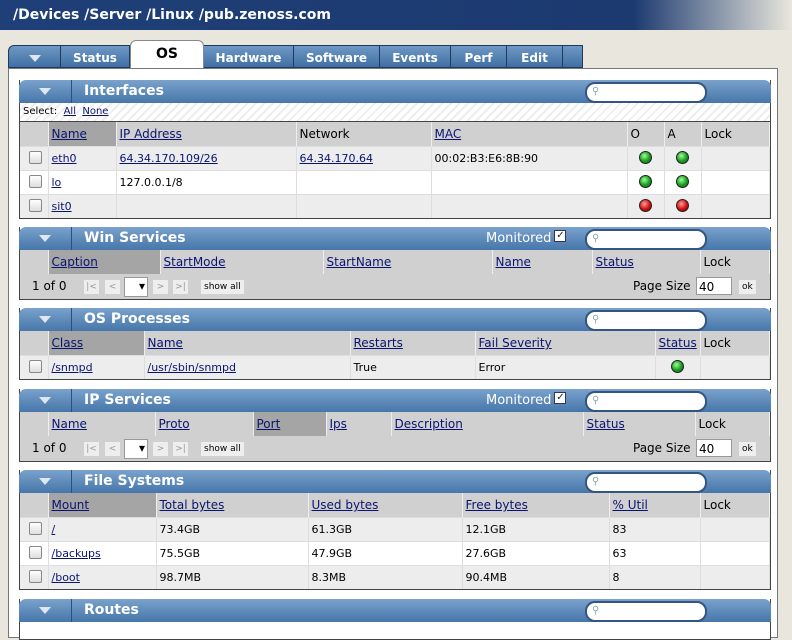  I want to click on col-fail-severity: Fail Severity, so click(515, 343).